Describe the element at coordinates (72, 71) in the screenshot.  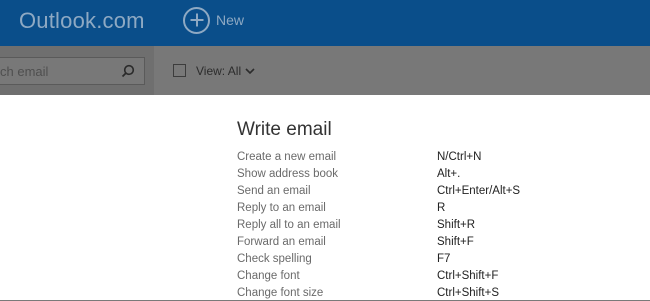
I see `search-input: ch email` at that location.